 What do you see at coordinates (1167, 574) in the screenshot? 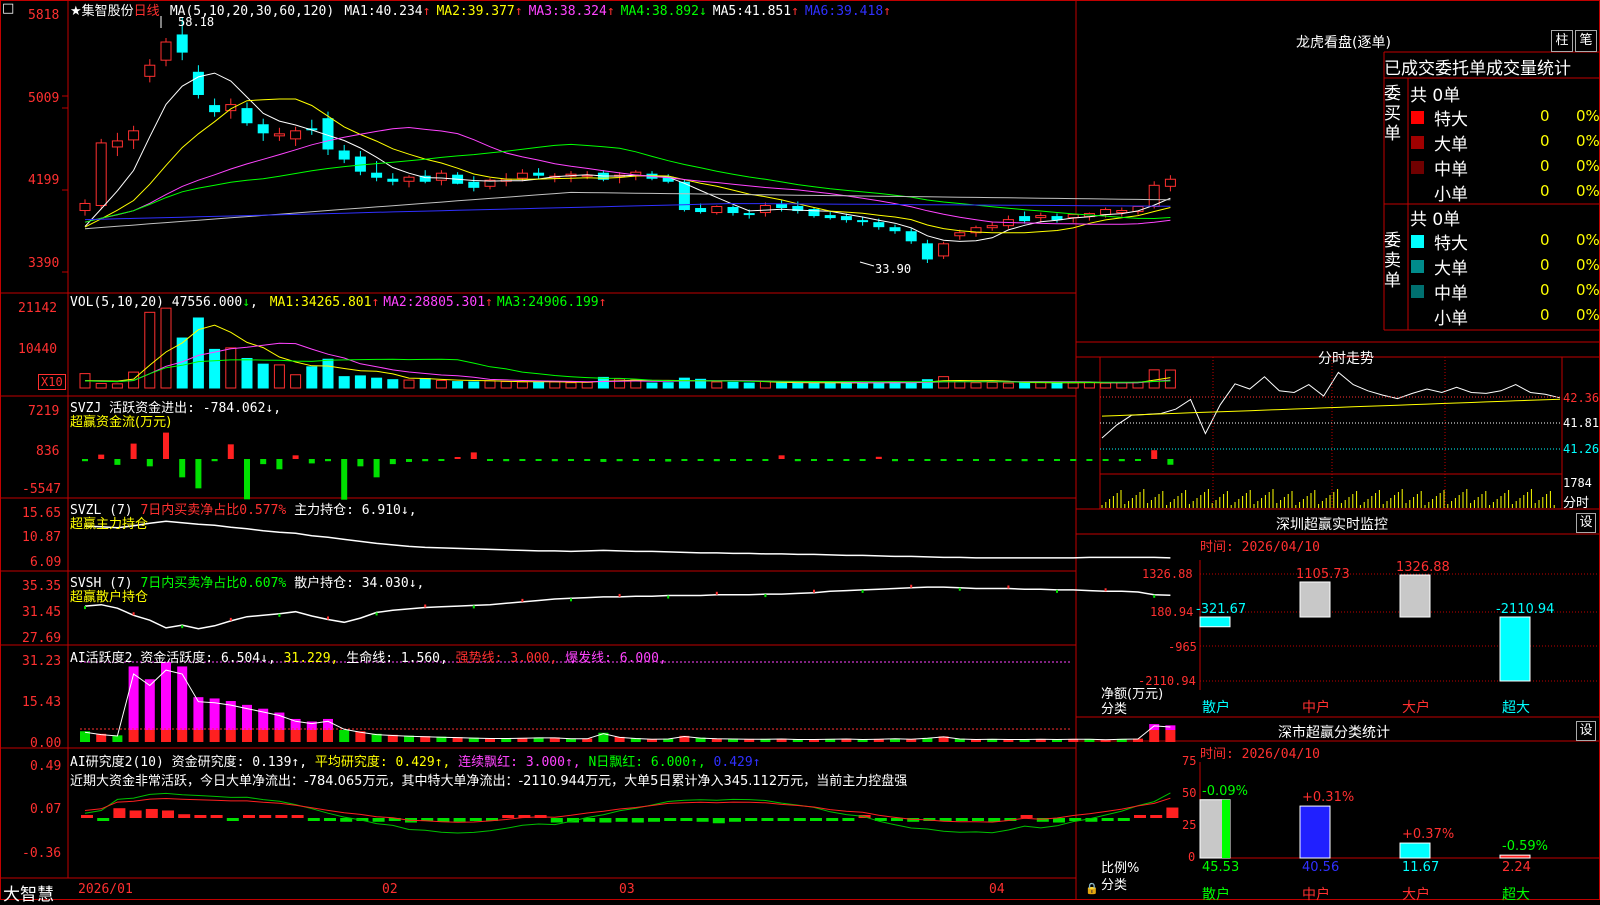
I see `sz-axis-label: 1326.88` at bounding box center [1167, 574].